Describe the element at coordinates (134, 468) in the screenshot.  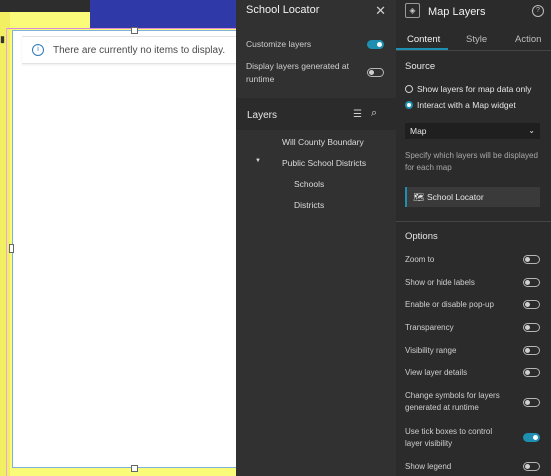
I see `resize-handle-bottom` at that location.